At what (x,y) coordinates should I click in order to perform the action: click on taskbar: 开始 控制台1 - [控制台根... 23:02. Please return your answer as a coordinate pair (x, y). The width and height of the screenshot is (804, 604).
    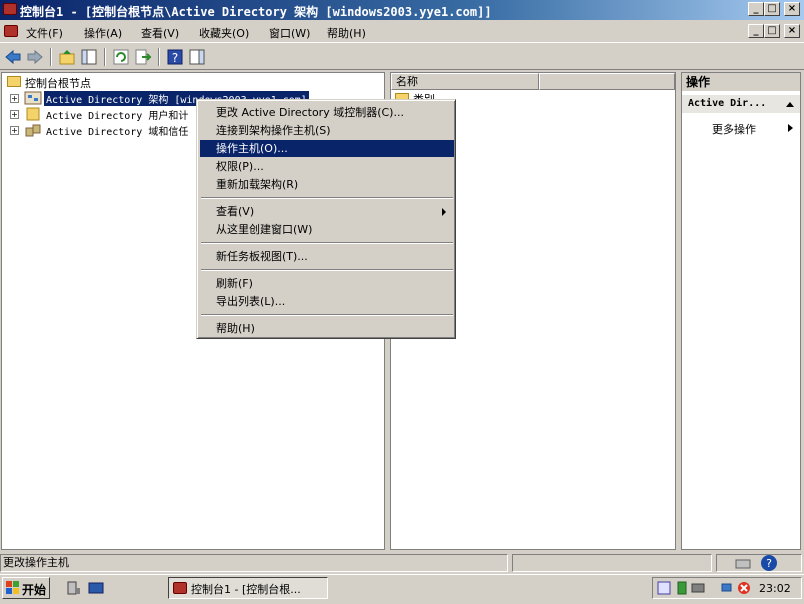
    Looking at the image, I should click on (402, 589).